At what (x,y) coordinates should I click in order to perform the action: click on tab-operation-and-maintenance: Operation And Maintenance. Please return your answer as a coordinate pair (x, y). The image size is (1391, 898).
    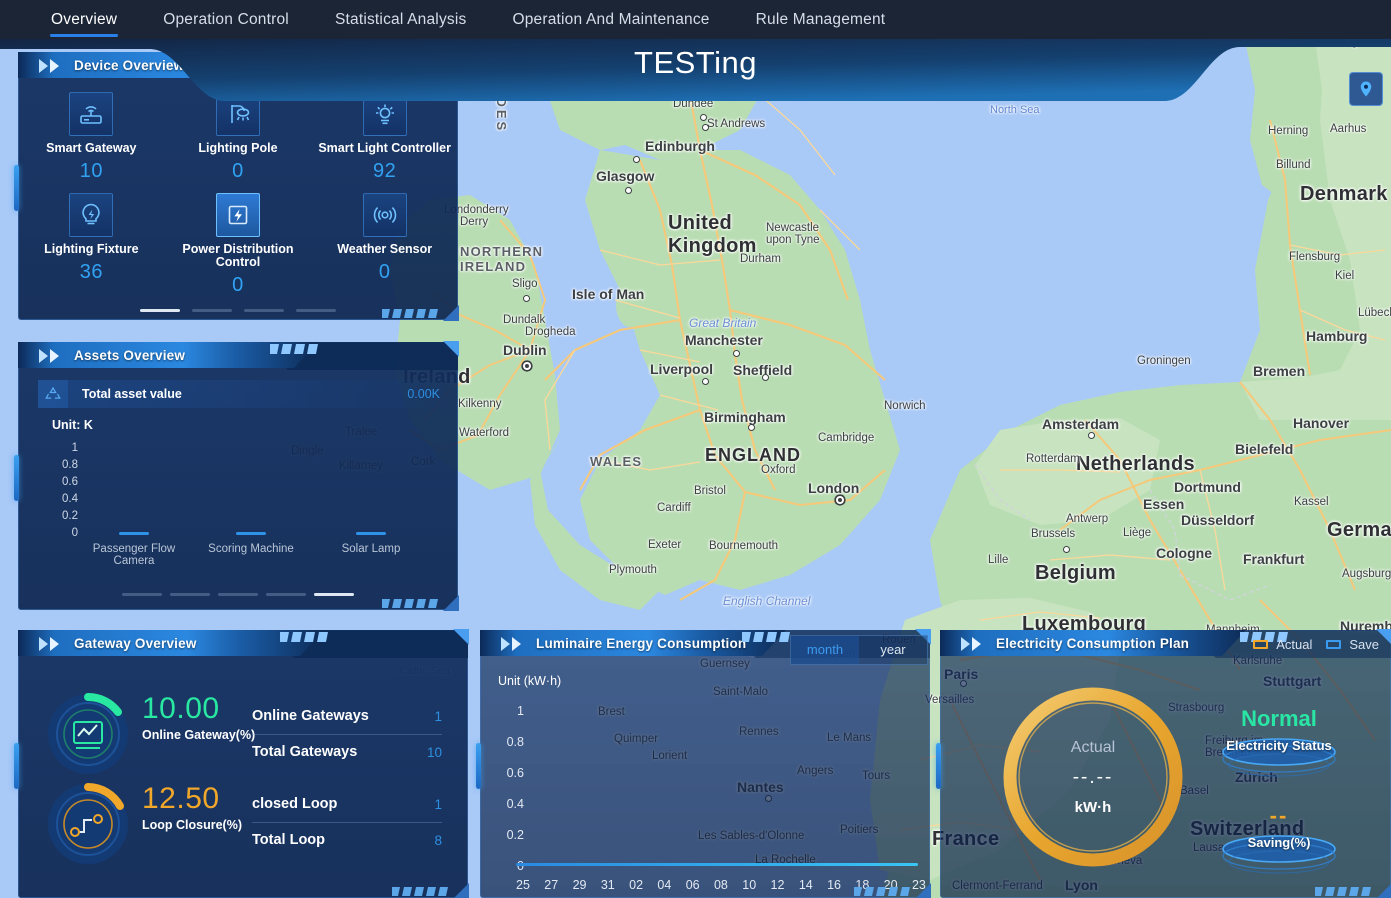
    Looking at the image, I should click on (610, 19).